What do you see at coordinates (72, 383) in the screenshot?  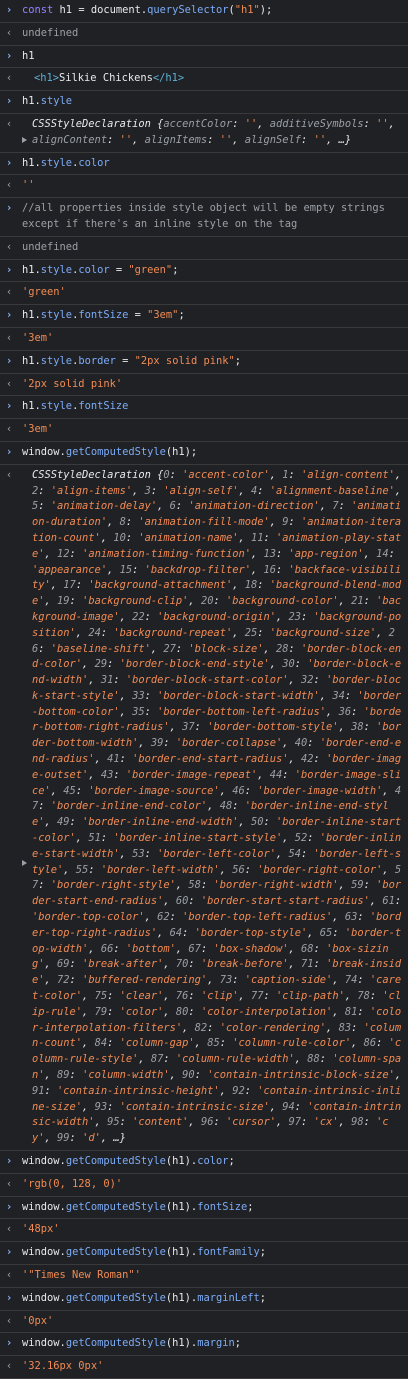 I see `output-value: '2px solid pink'` at bounding box center [72, 383].